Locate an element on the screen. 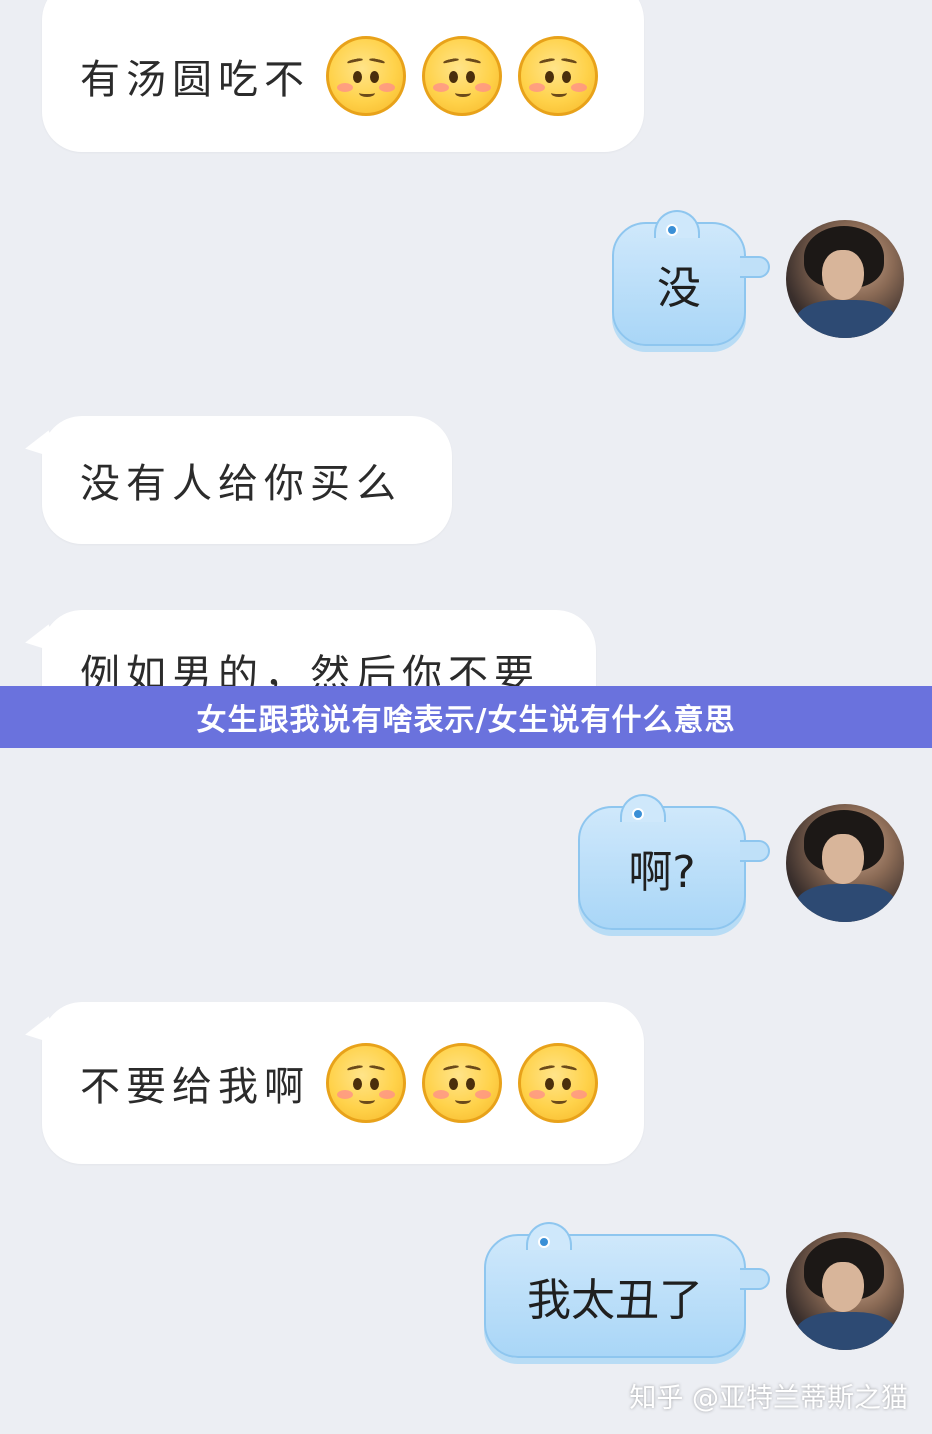 This screenshot has width=932, height=1434. message-text: 没有人给你买么 is located at coordinates (241, 484).